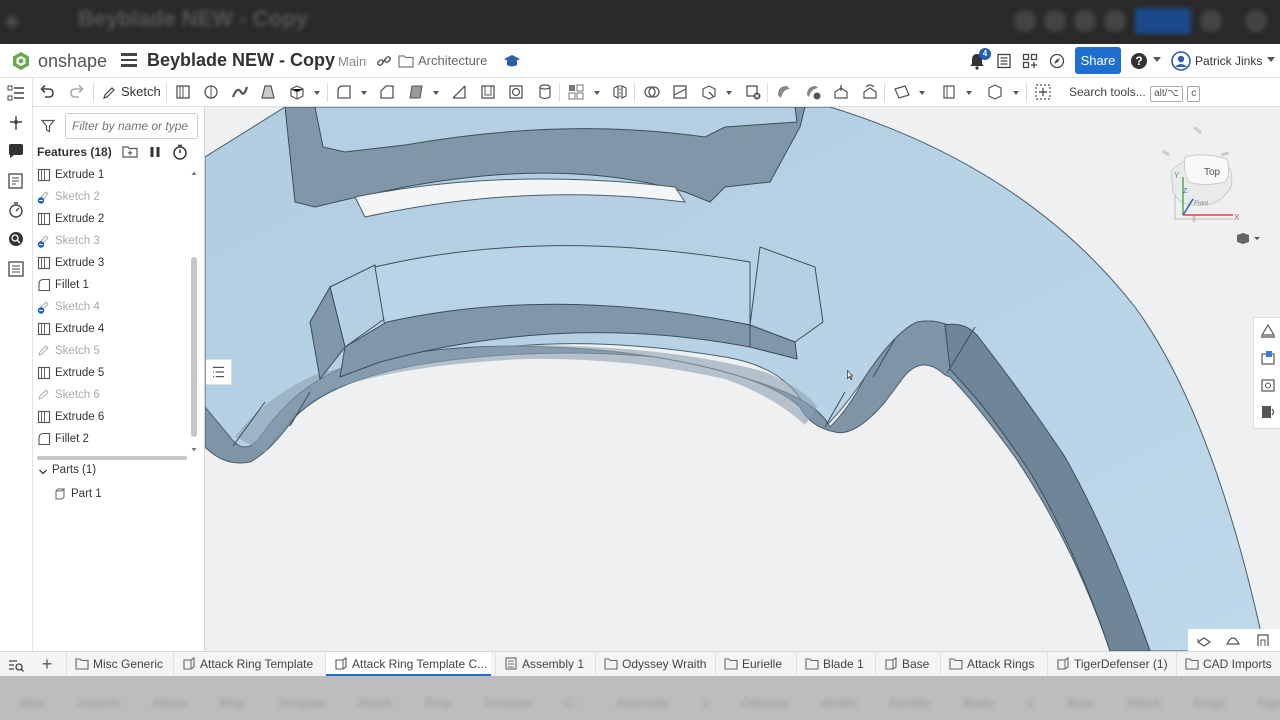 Image resolution: width=1280 pixels, height=720 pixels. What do you see at coordinates (344, 92) in the screenshot?
I see `fillet-icon` at bounding box center [344, 92].